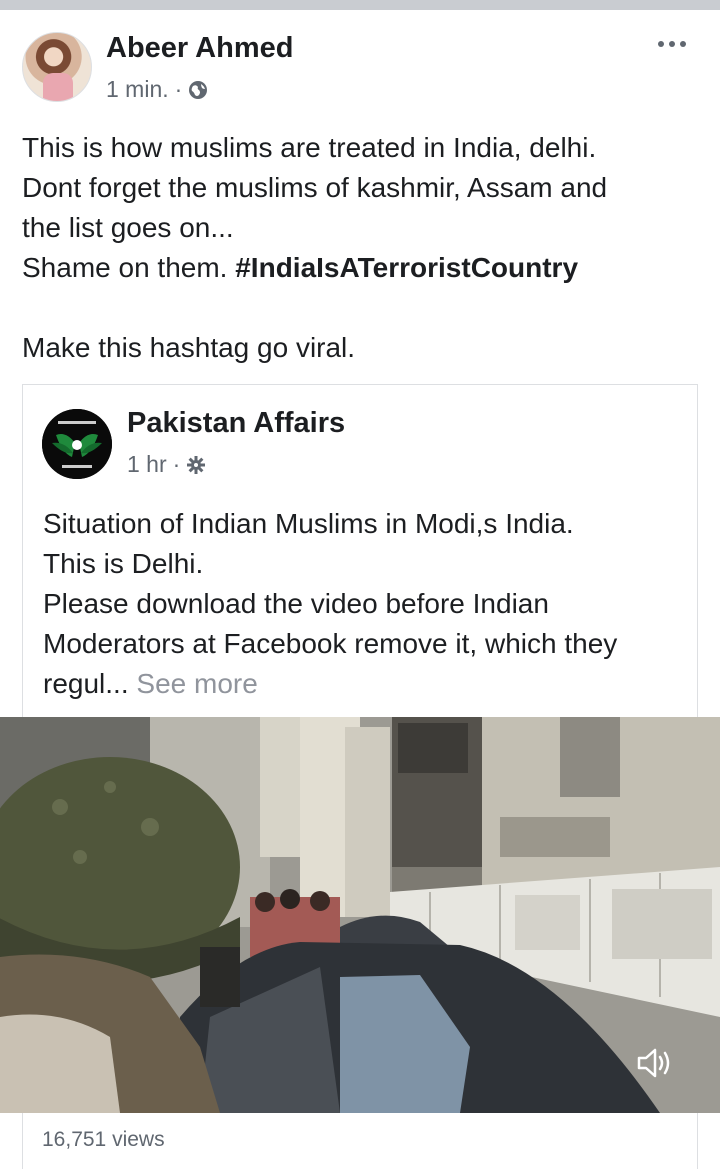 Image resolution: width=720 pixels, height=1169 pixels. I want to click on hashtag-link: #IndiaIsATerroristCountry, so click(406, 267).